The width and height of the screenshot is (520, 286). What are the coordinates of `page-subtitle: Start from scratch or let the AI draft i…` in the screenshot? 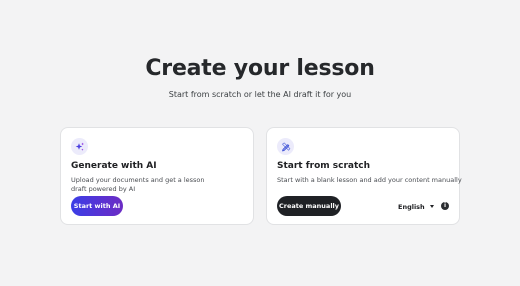 It's located at (260, 94).